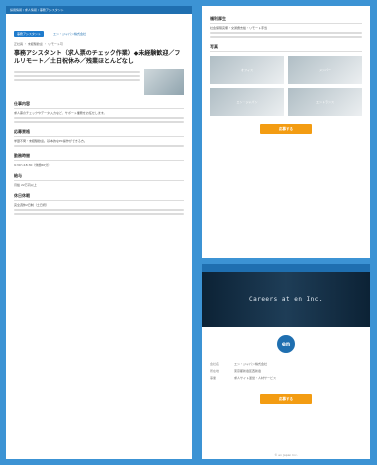 The height and width of the screenshot is (465, 377). Describe the element at coordinates (286, 86) in the screenshot. I see `photo-grid: オフィス メンバー エン・ジャパン エントランス` at that location.